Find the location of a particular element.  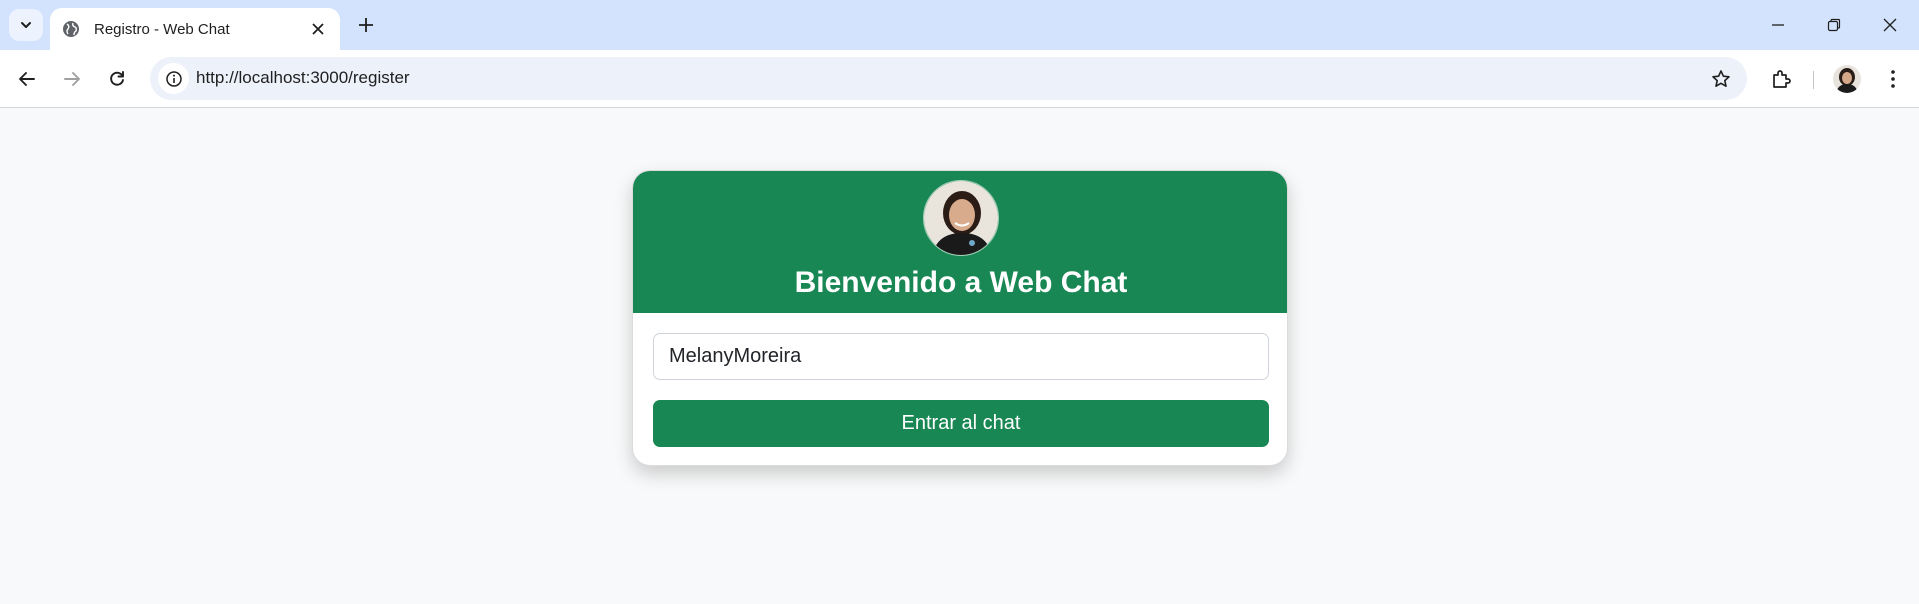

minimize-icon is located at coordinates (1778, 25).